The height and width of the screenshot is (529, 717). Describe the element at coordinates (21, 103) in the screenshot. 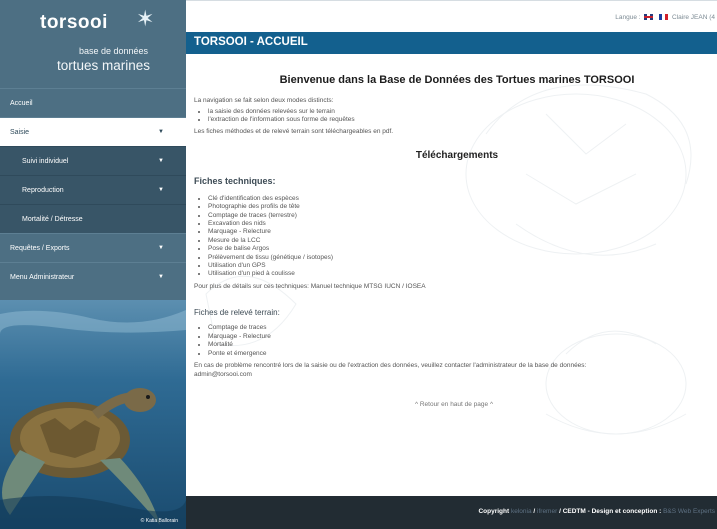

I see `nav-label: Accueil` at that location.